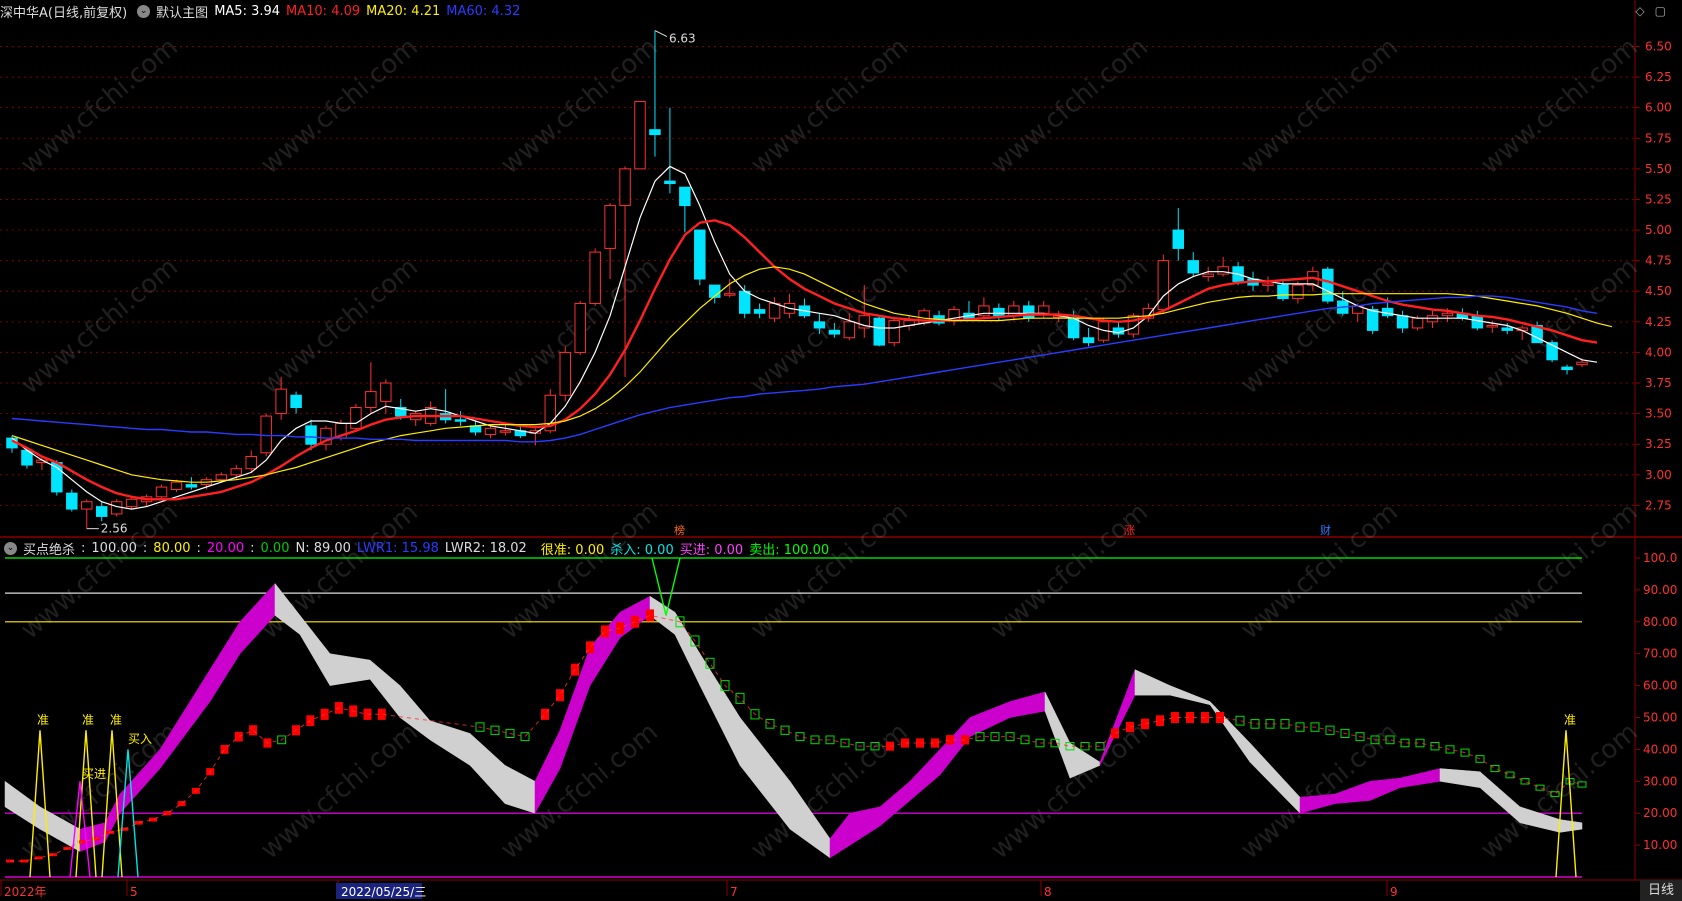 This screenshot has width=1682, height=901. What do you see at coordinates (1658, 444) in the screenshot?
I see `price-axis-label: 3.25` at bounding box center [1658, 444].